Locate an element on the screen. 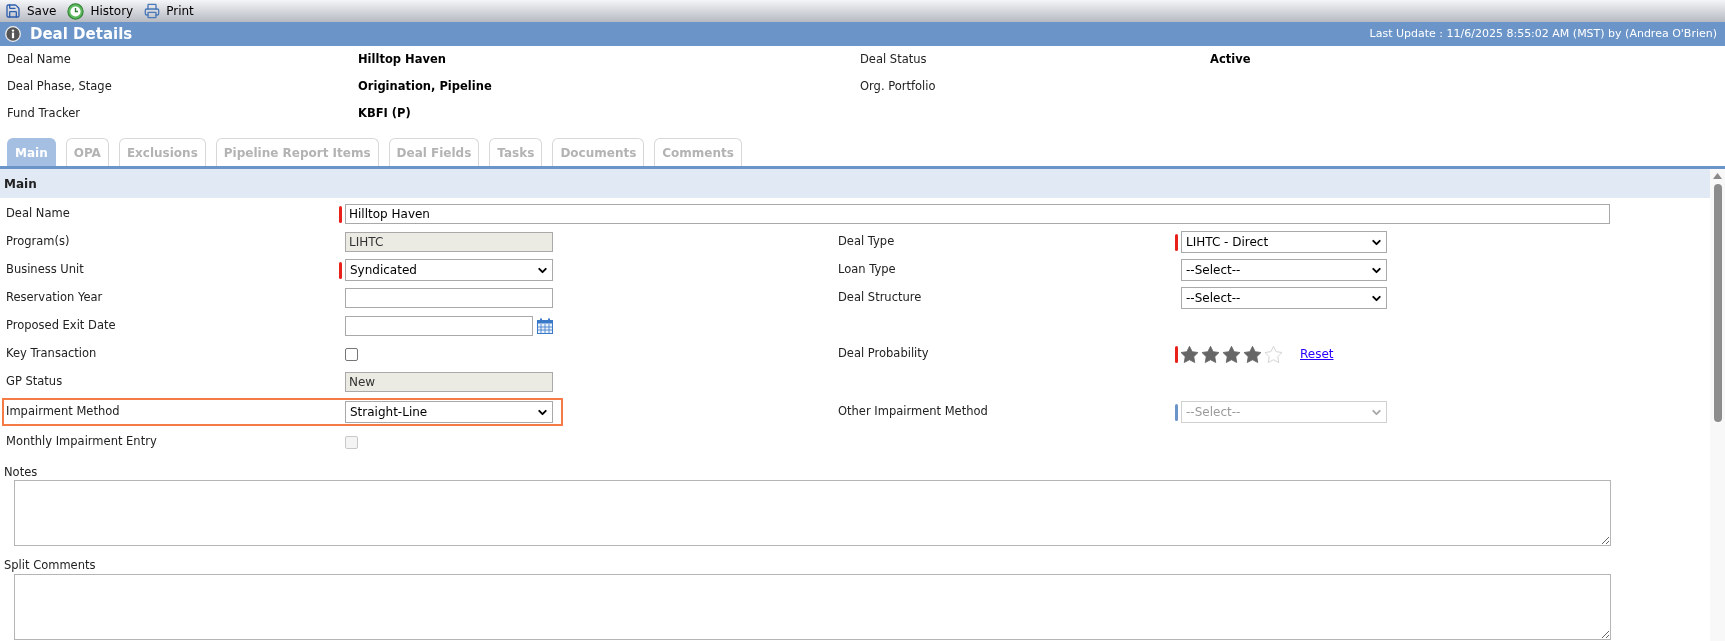 Image resolution: width=1725 pixels, height=641 pixels. summary-value: Origination, Pipeline is located at coordinates (425, 85).